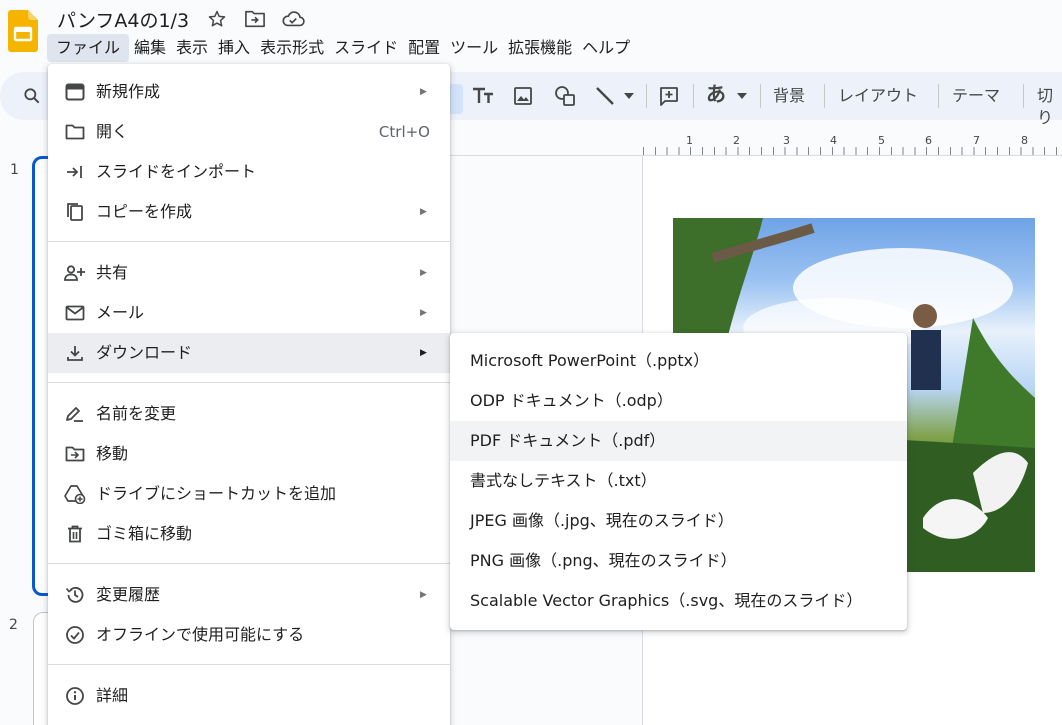 Image resolution: width=1062 pixels, height=725 pixels. Describe the element at coordinates (756, 145) in the screenshot. I see `horizontal-ruler: 1 2 3 4 5 6 7 8` at that location.